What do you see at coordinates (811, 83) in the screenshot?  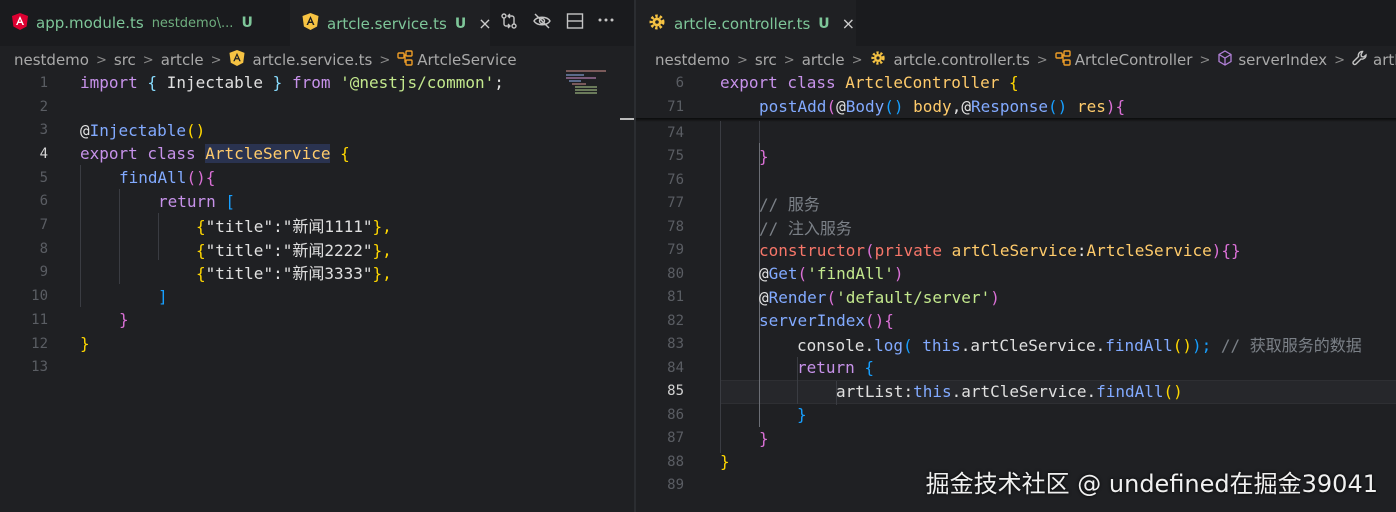 I see `token: class` at bounding box center [811, 83].